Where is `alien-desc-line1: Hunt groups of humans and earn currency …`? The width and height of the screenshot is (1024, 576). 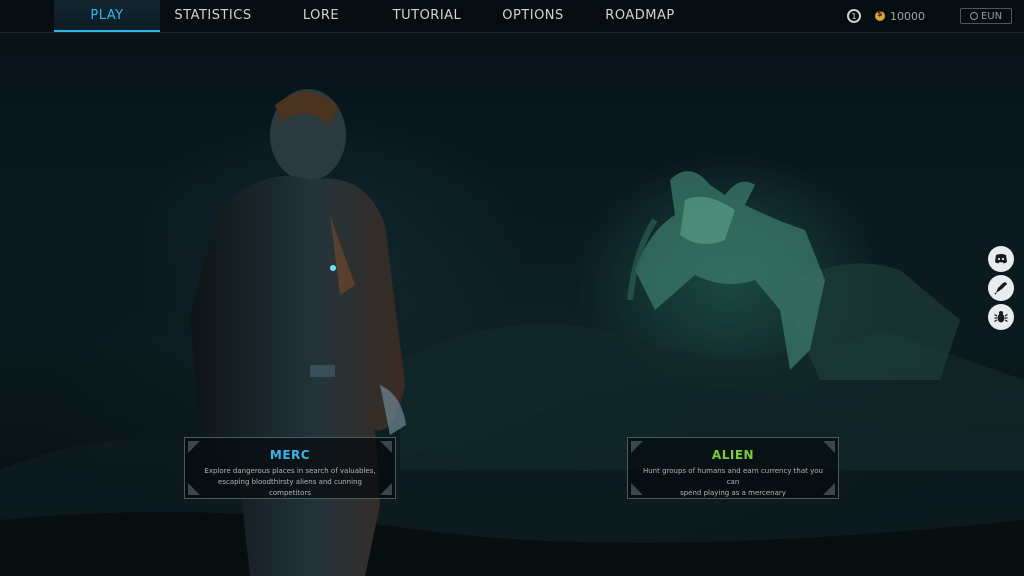 alien-desc-line1: Hunt groups of humans and earn currency … is located at coordinates (732, 476).